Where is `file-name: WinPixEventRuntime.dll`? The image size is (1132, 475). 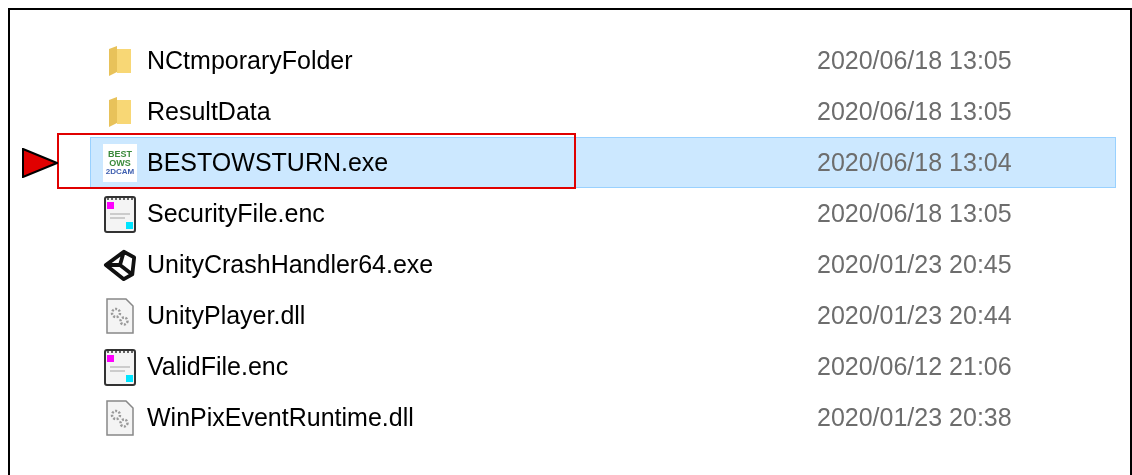 file-name: WinPixEventRuntime.dll is located at coordinates (281, 417).